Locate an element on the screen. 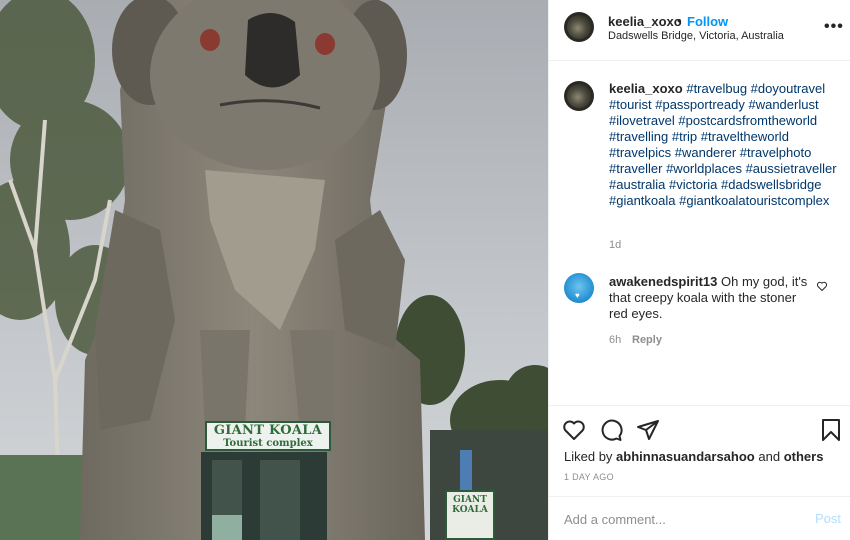 The image size is (850, 540). caption-timestamp: 1d is located at coordinates (615, 245).